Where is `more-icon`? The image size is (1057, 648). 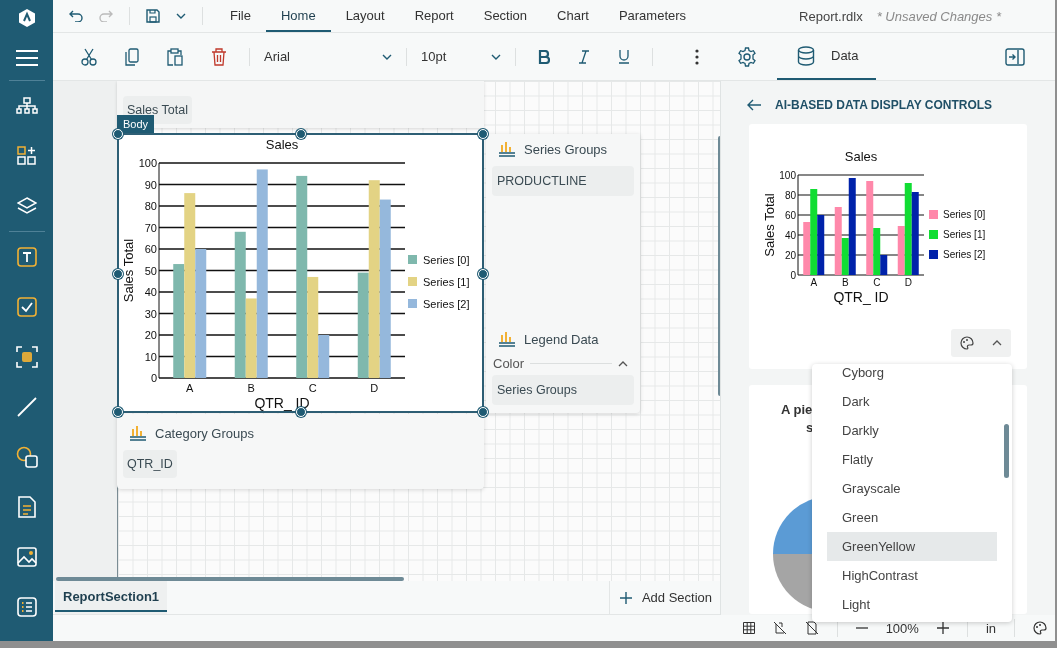 more-icon is located at coordinates (697, 56).